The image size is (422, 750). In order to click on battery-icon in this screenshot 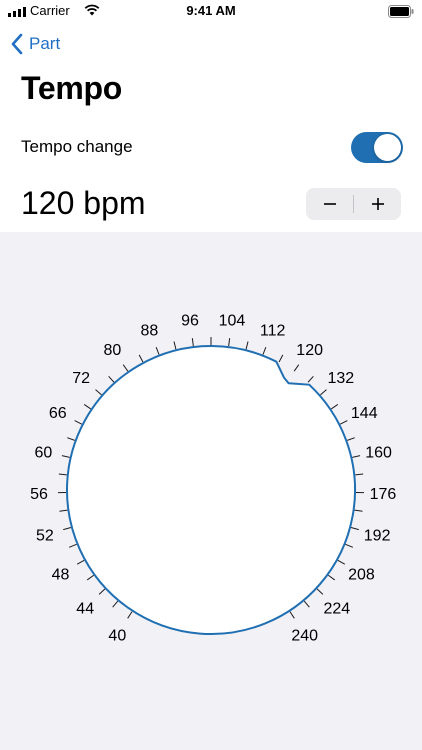, I will do `click(401, 11)`.